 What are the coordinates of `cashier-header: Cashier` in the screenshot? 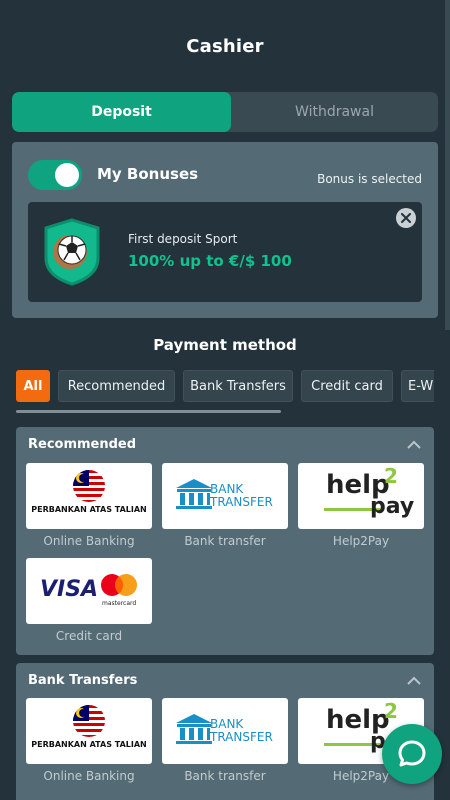 It's located at (225, 46).